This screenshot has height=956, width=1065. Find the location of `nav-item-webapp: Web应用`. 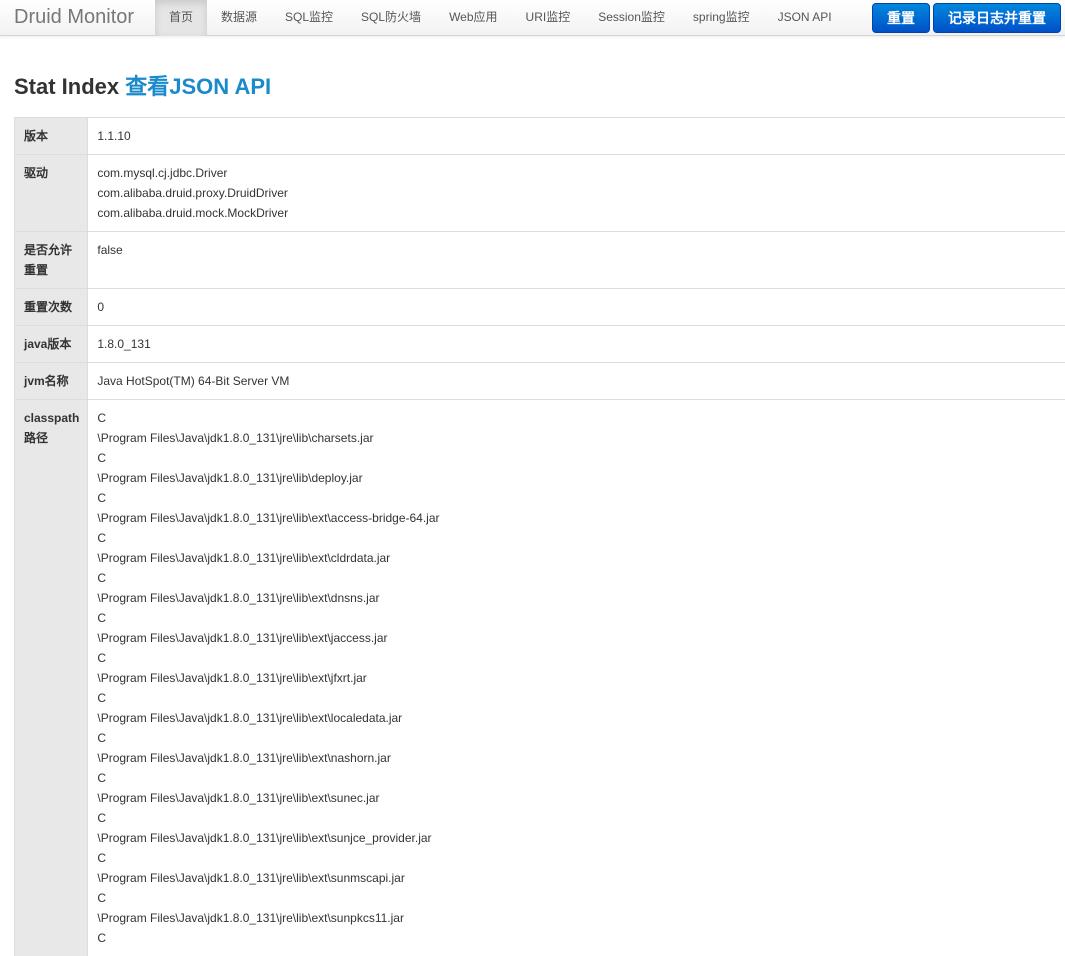

nav-item-webapp: Web应用 is located at coordinates (473, 18).